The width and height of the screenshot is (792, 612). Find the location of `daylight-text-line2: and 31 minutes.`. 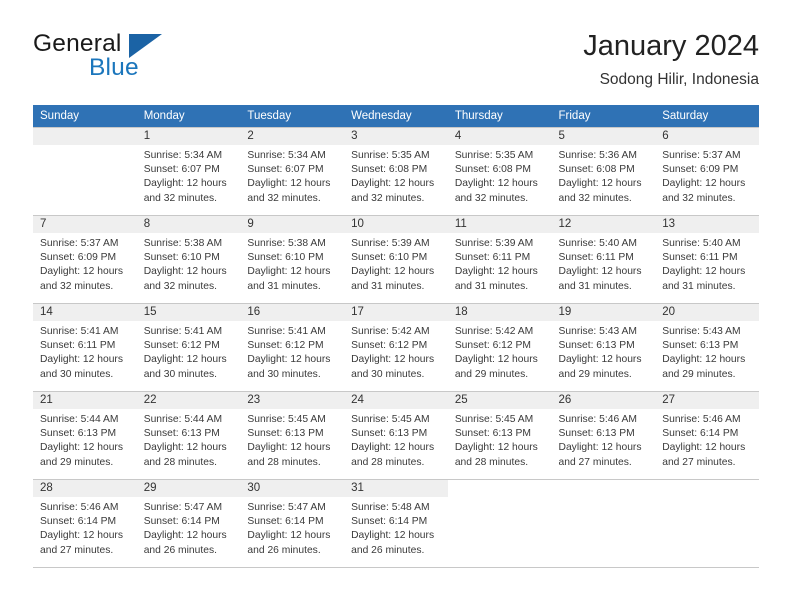

daylight-text-line2: and 31 minutes. is located at coordinates (284, 286).